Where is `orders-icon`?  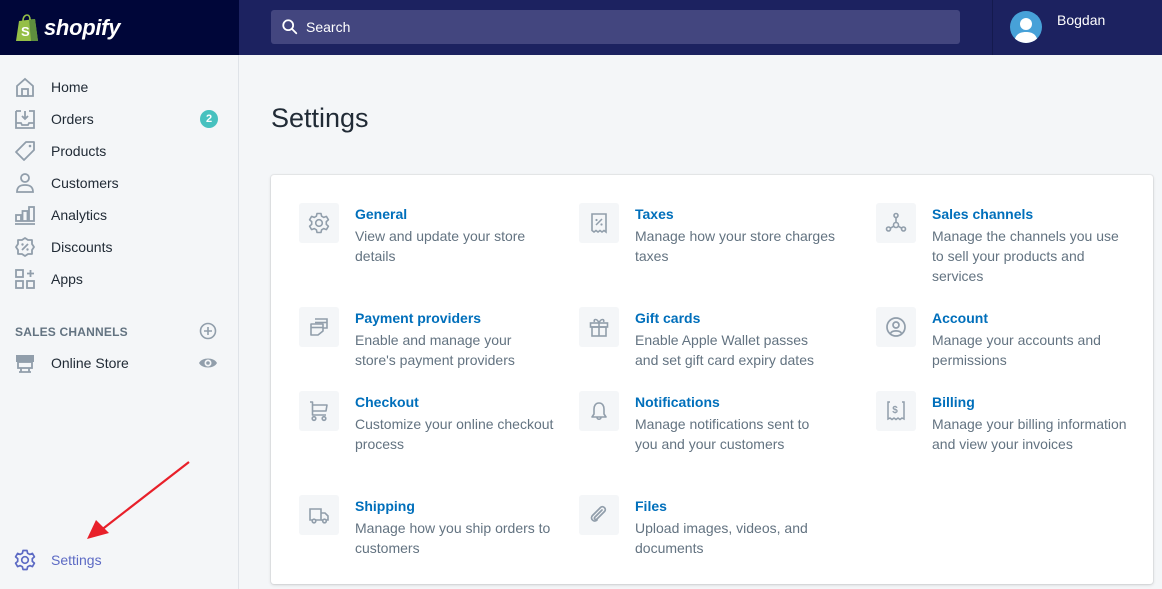 orders-icon is located at coordinates (25, 119).